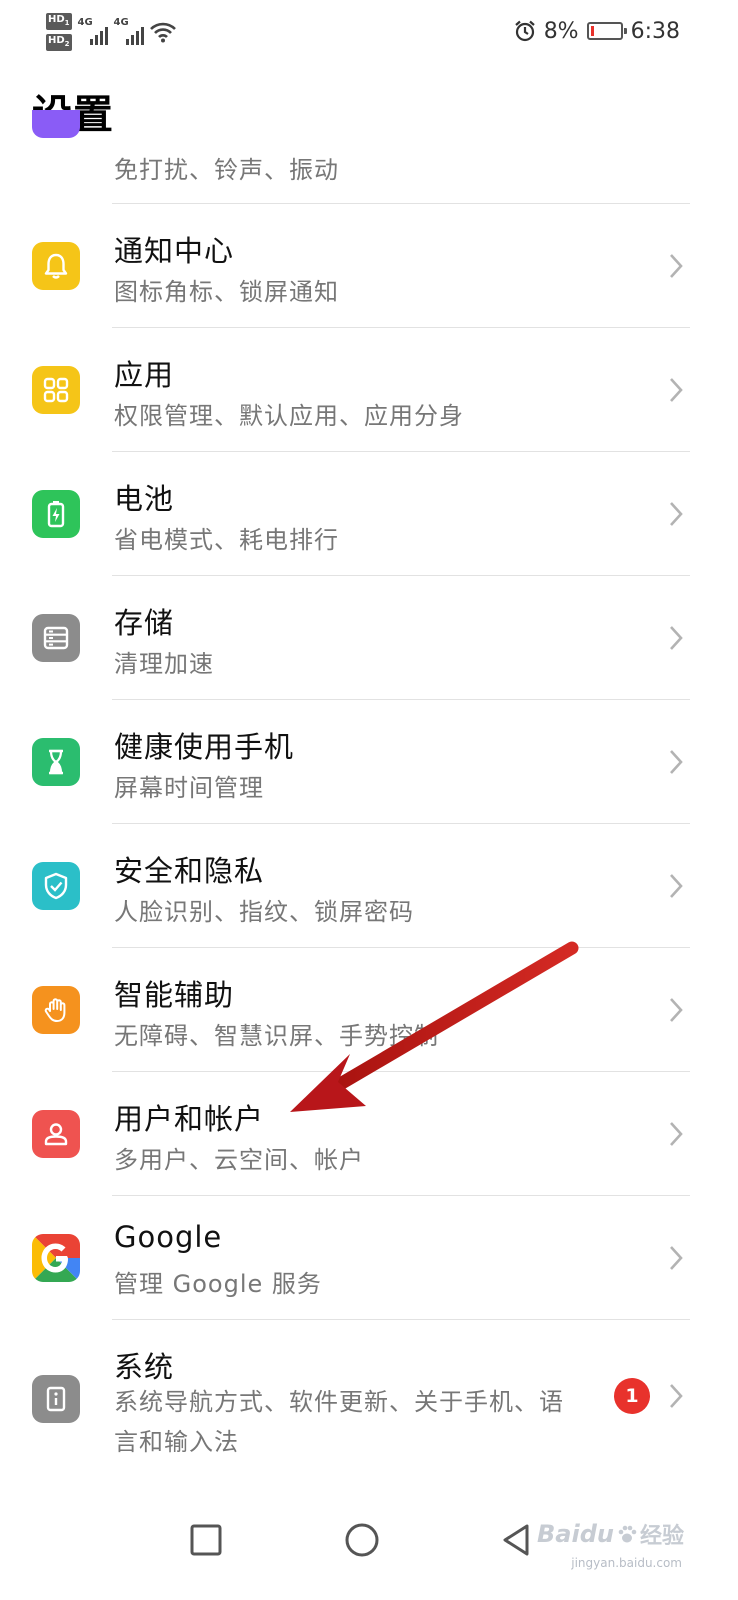 The width and height of the screenshot is (738, 1600). What do you see at coordinates (516, 1540) in the screenshot?
I see `triangle-back-icon` at bounding box center [516, 1540].